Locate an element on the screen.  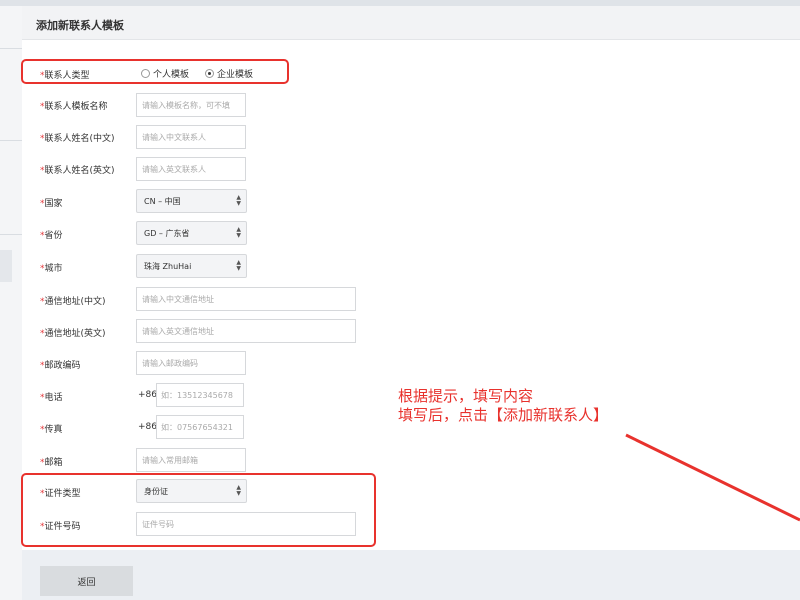
name-en-label: *联系人姓名(英文) is located at coordinates (77, 171).